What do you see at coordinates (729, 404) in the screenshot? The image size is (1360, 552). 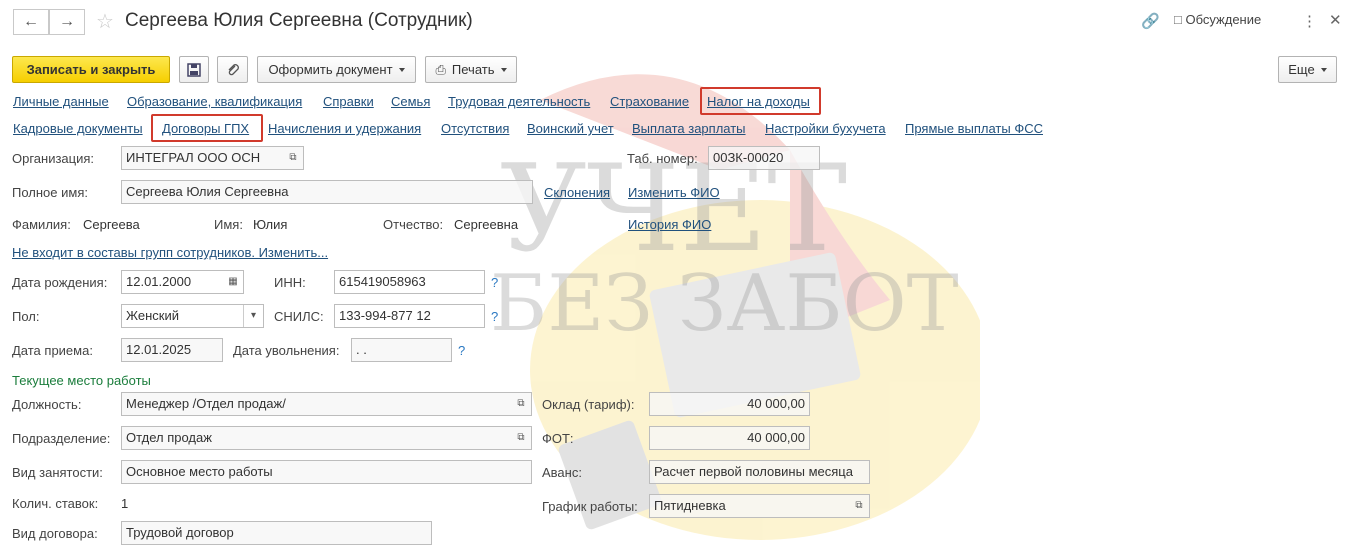 I see `salary-field: 40 000,00` at bounding box center [729, 404].